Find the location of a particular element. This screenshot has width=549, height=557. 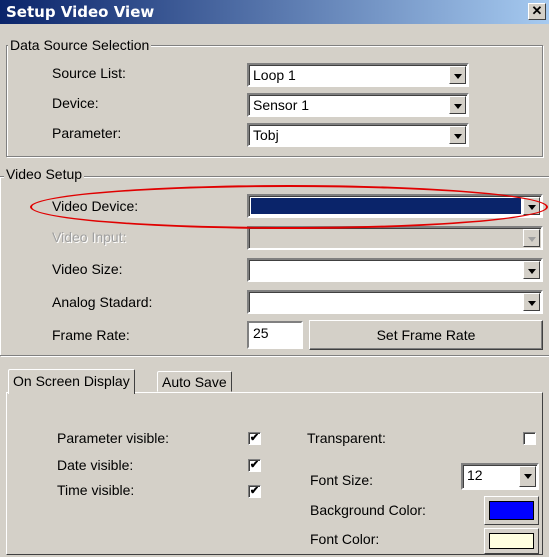

font-size-value: 12 is located at coordinates (475, 475).